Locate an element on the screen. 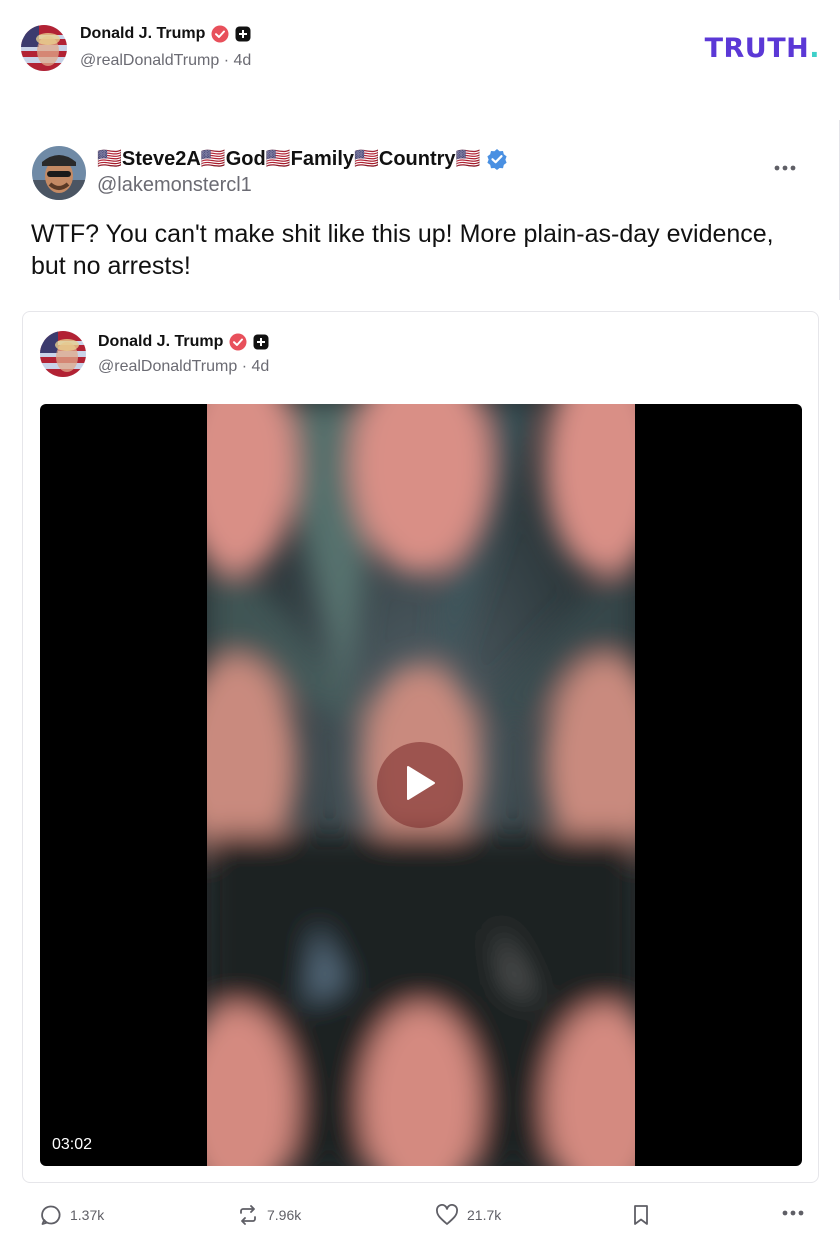  play-icon is located at coordinates (420, 785).